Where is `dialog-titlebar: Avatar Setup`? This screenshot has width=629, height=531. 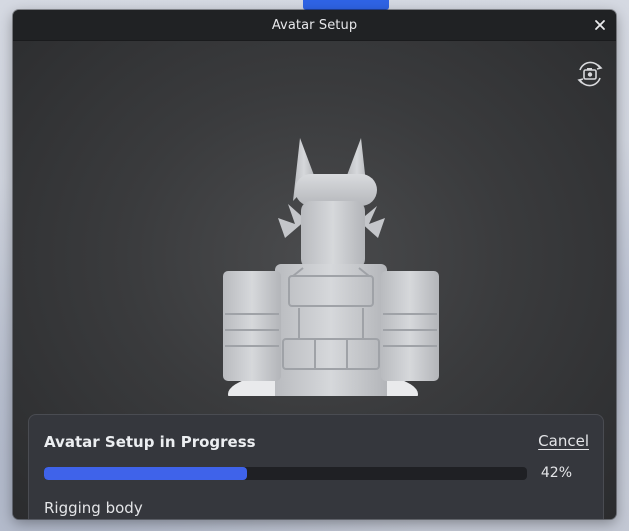
dialog-titlebar: Avatar Setup is located at coordinates (314, 25).